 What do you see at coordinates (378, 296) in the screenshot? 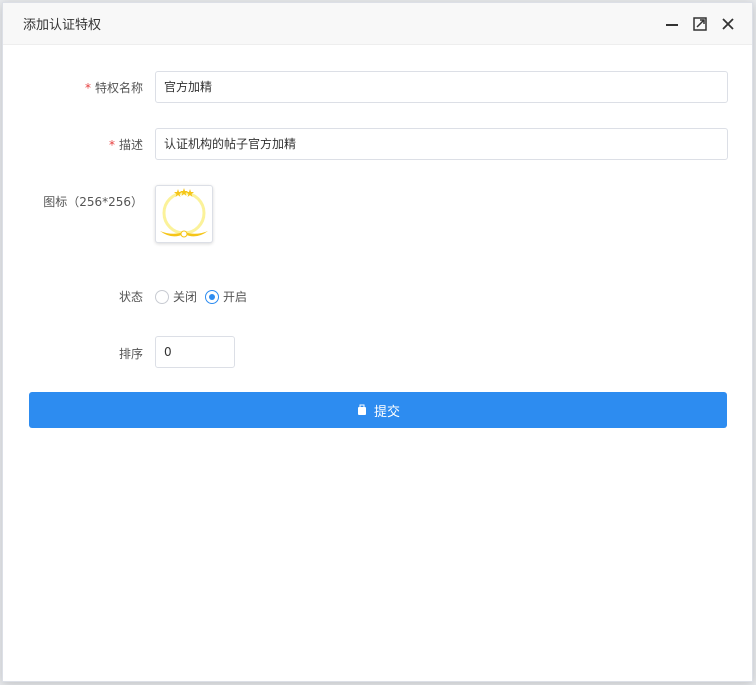
I see `form-row-status: 状态 关闭 开启` at bounding box center [378, 296].